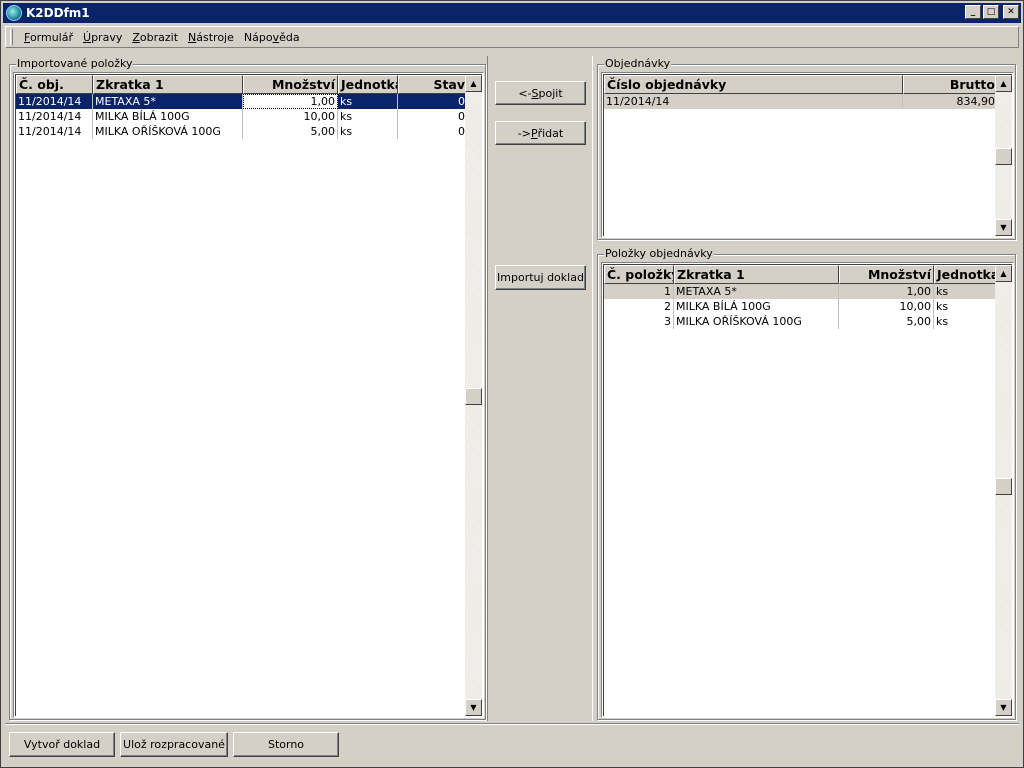 The image size is (1024, 768). I want to click on imported-scrollbar: ▲ ▼, so click(473, 395).